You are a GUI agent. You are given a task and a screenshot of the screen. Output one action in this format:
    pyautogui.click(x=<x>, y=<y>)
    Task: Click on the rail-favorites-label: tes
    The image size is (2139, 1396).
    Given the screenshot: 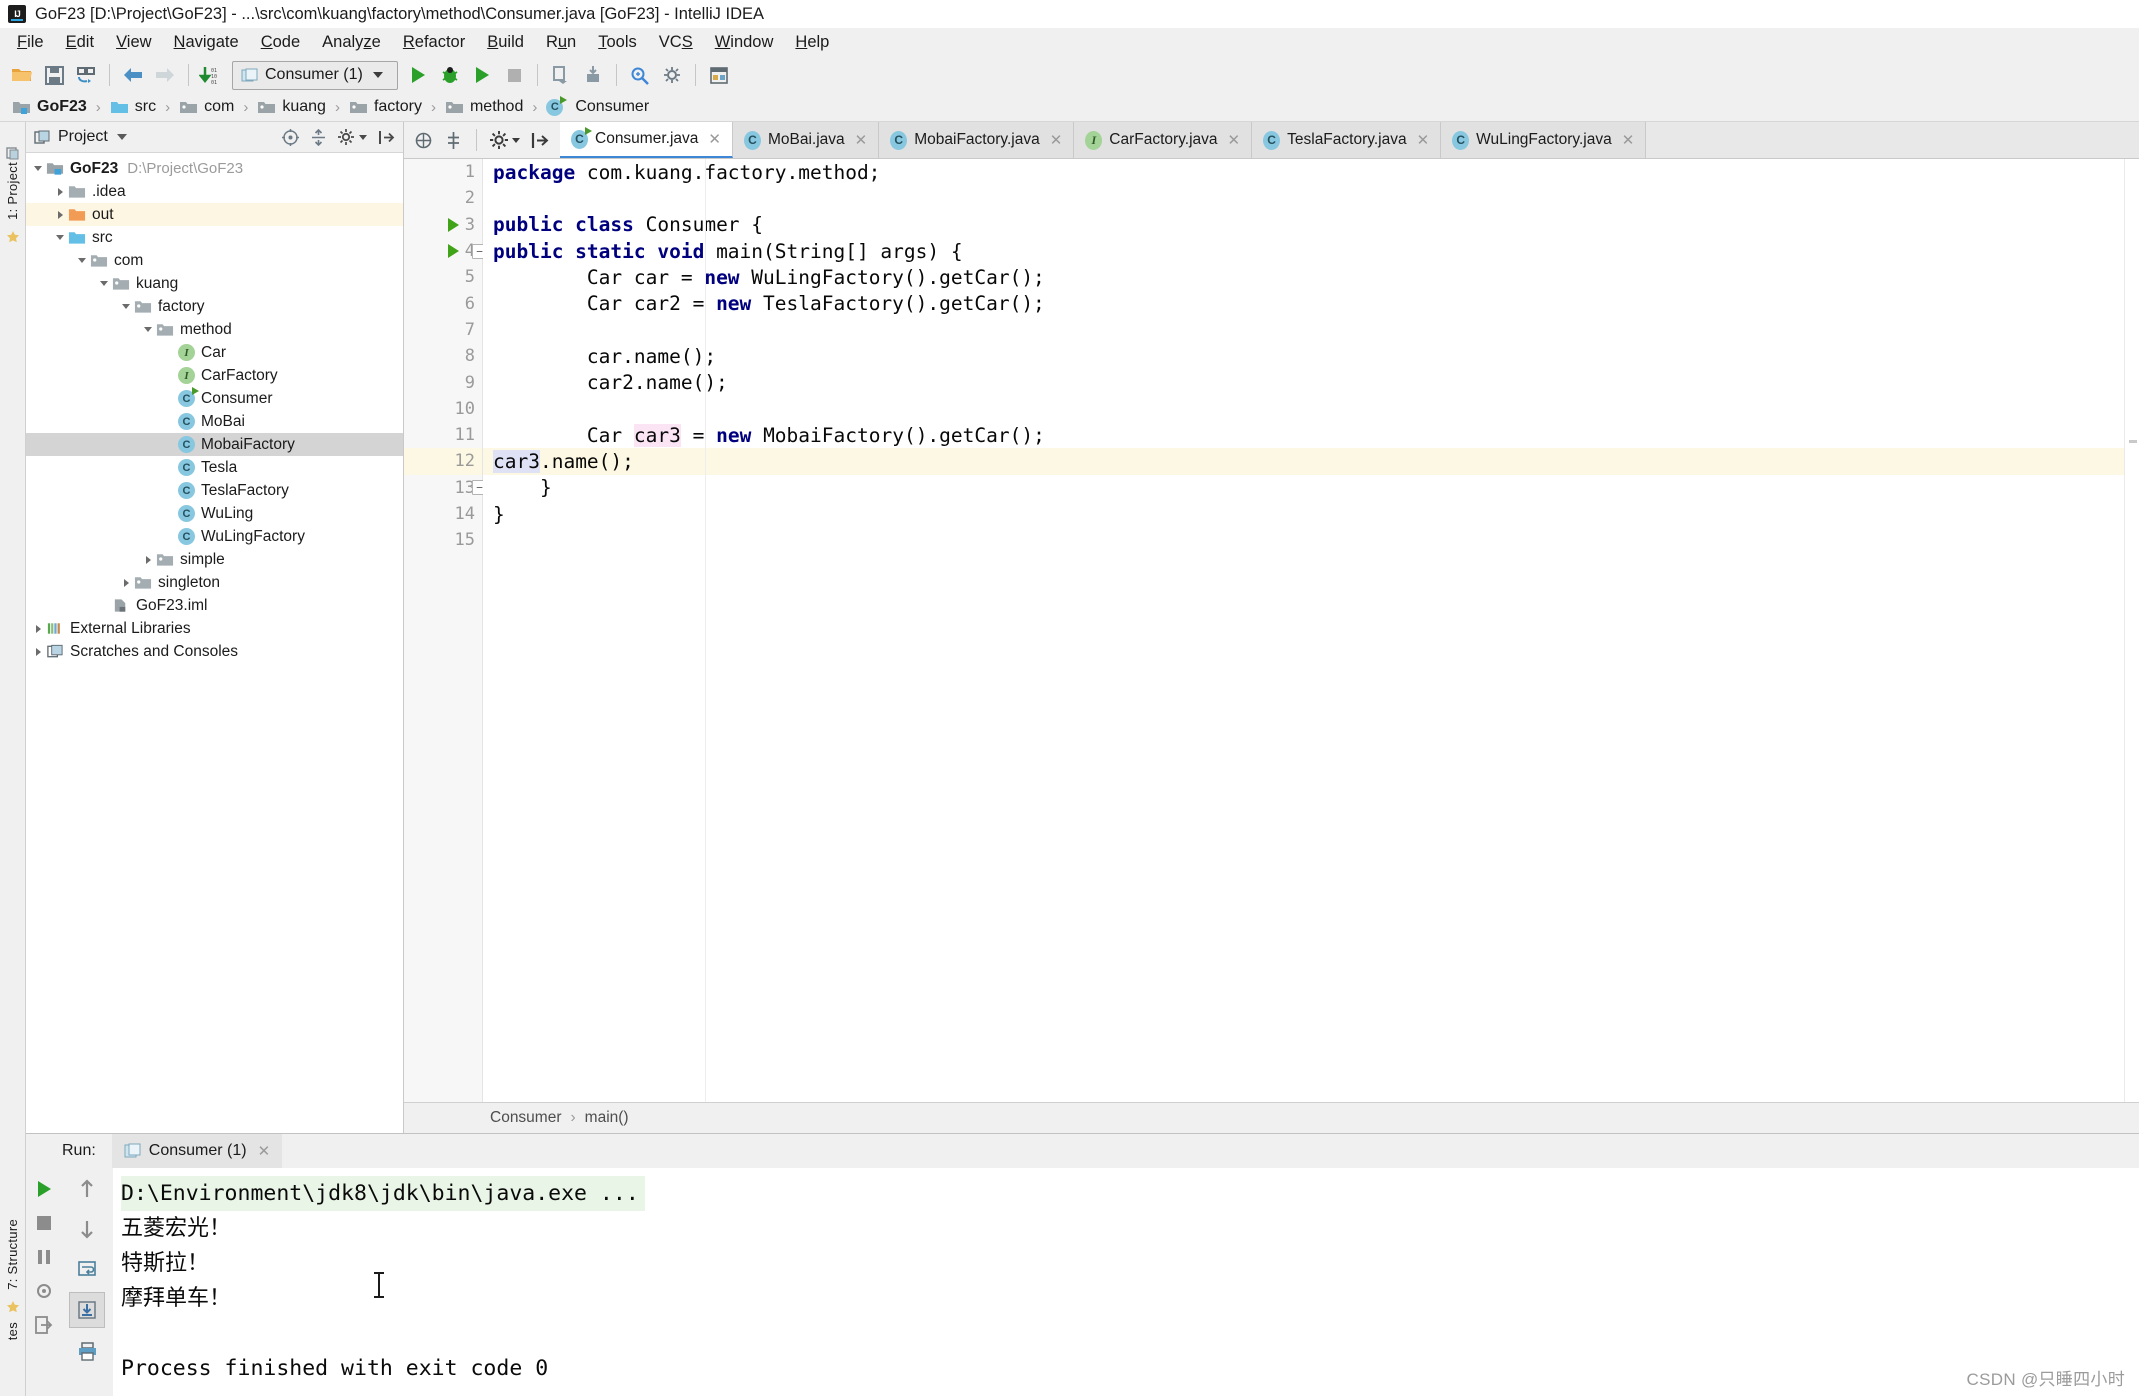 What is the action you would take?
    pyautogui.click(x=12, y=1331)
    